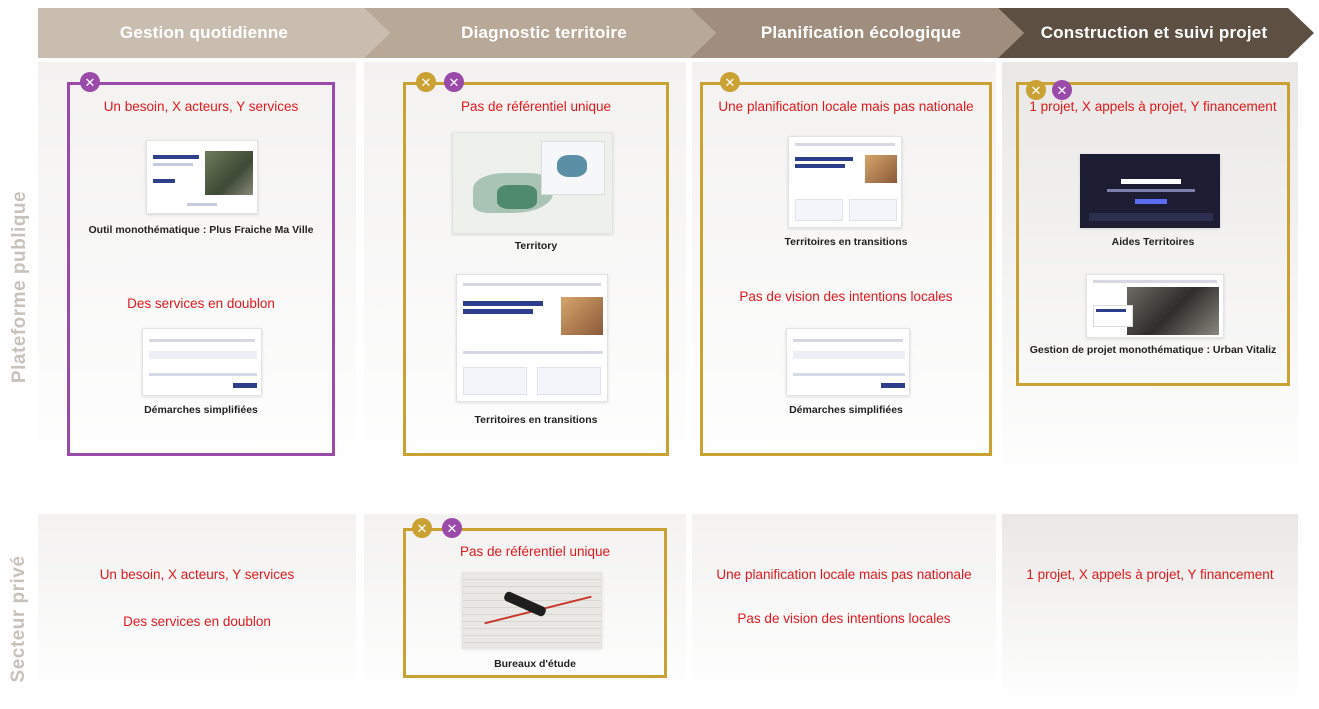 This screenshot has width=1319, height=709. I want to click on row-label-secteur-prive: Secteur privé, so click(18, 619).